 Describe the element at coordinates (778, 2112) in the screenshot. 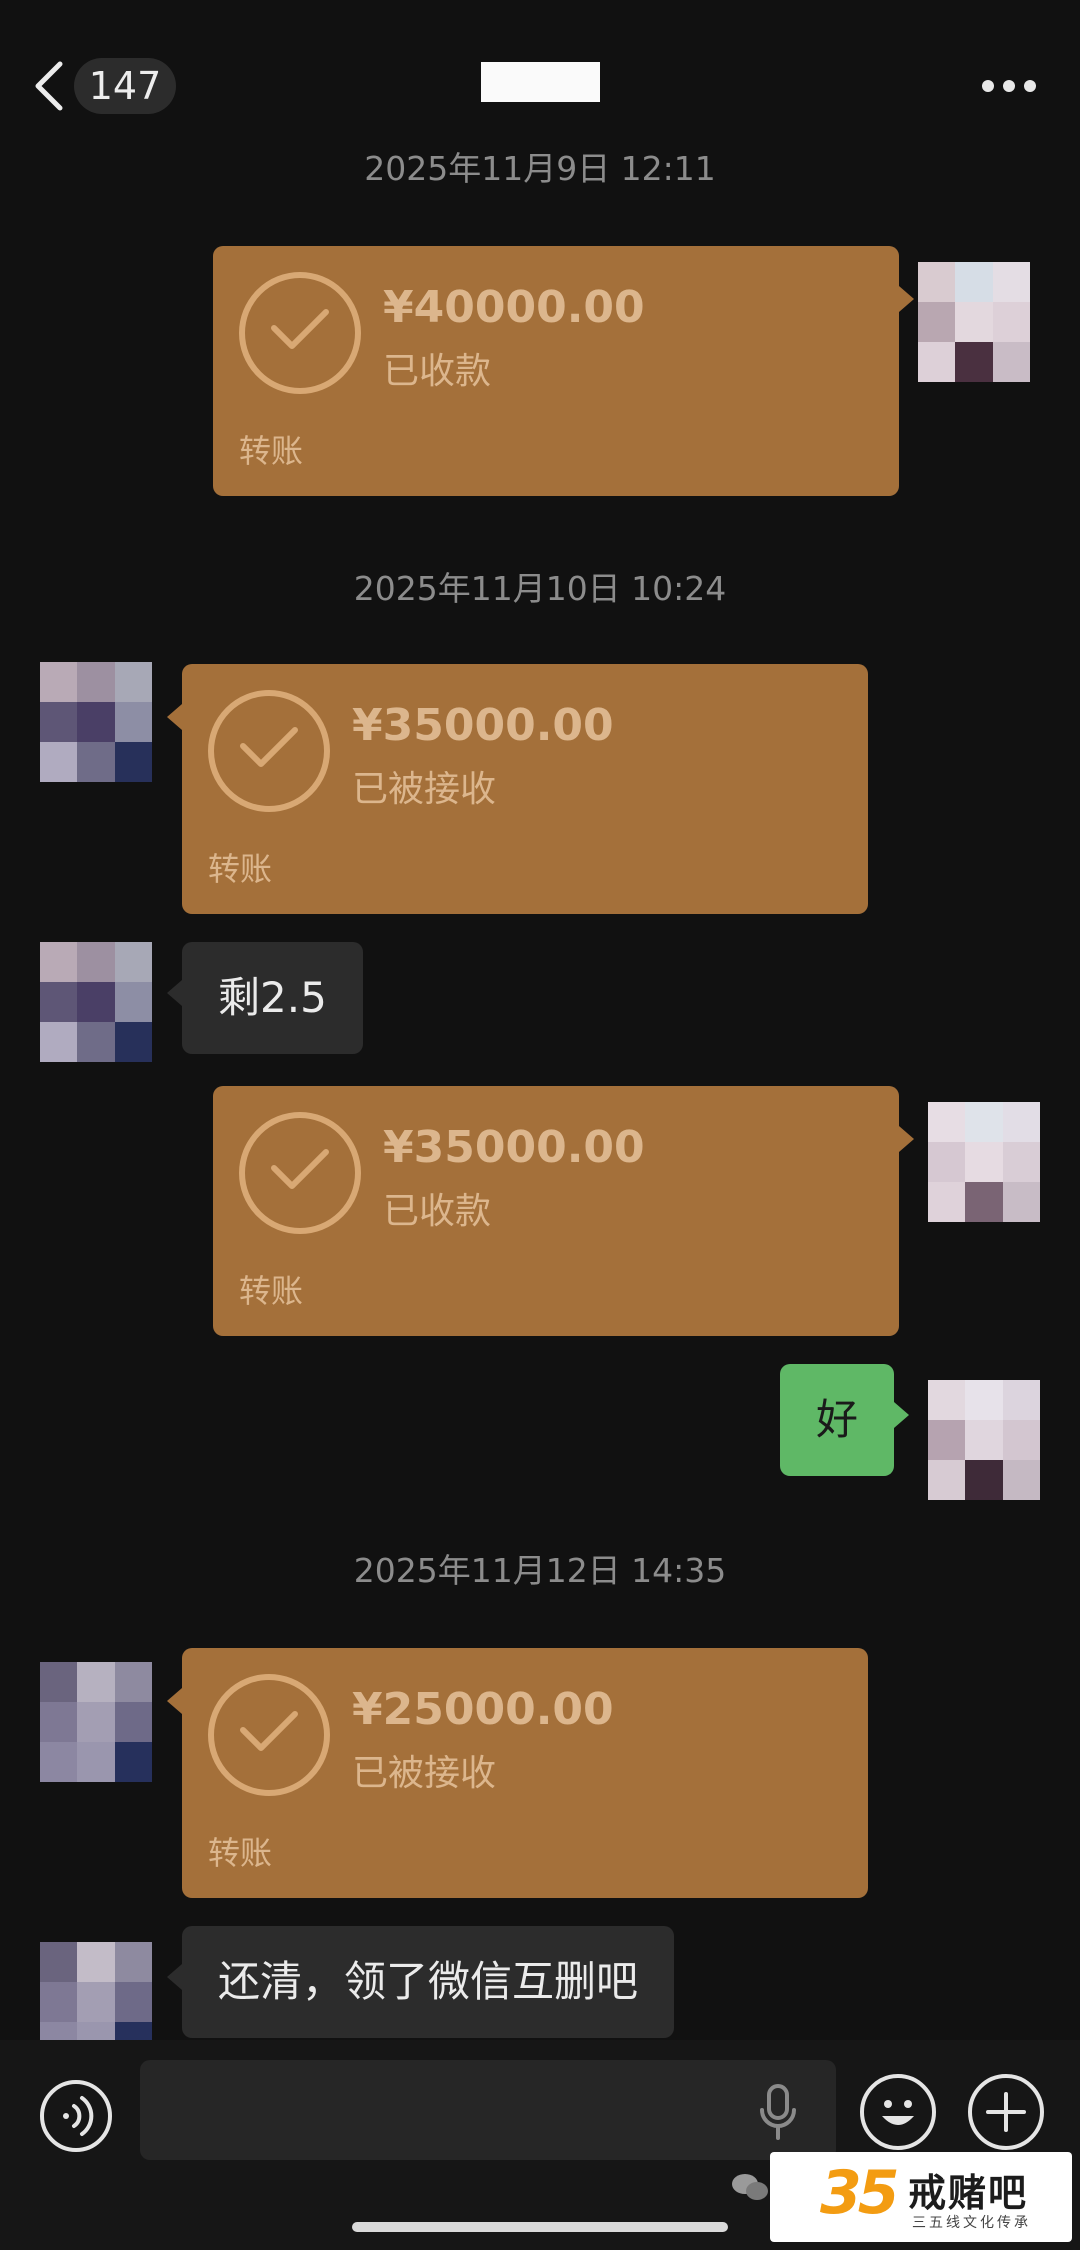

I see `microphone-icon` at that location.